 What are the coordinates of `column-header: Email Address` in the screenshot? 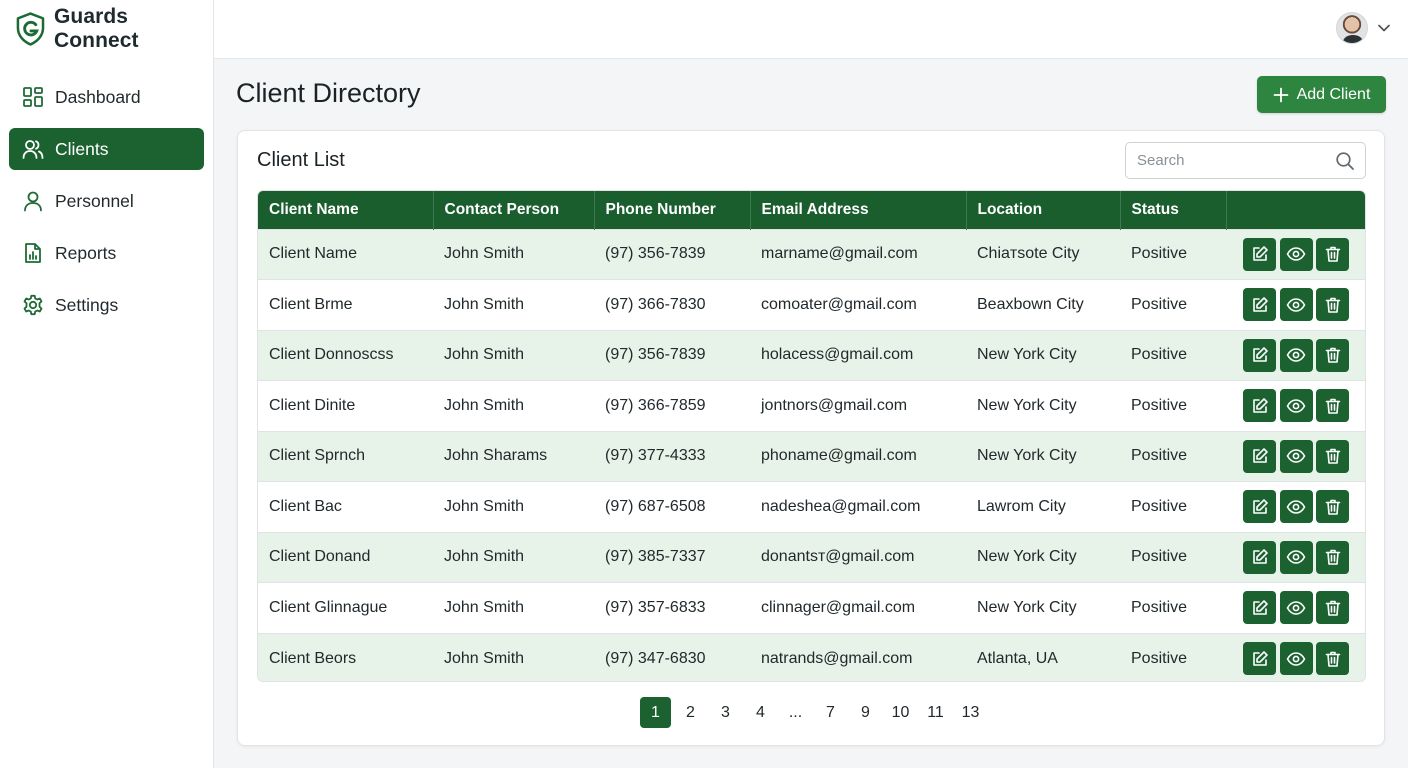 It's located at (858, 210).